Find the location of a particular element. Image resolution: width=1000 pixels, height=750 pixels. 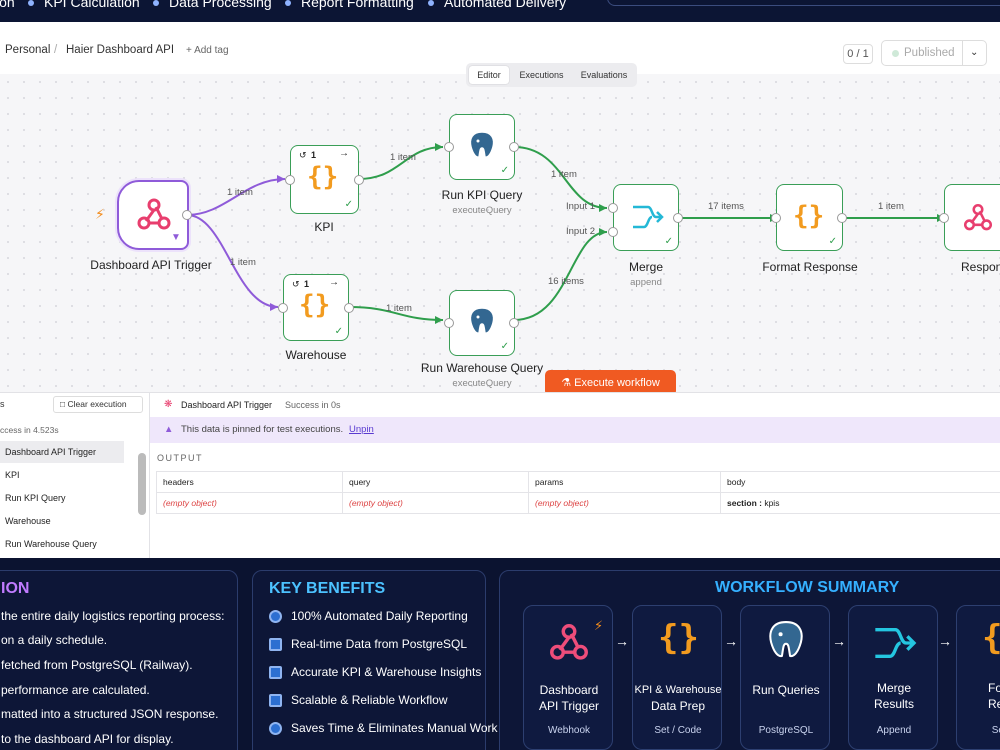

benefit-item: Accurate KPI & Warehouse Insights is located at coordinates (386, 672).